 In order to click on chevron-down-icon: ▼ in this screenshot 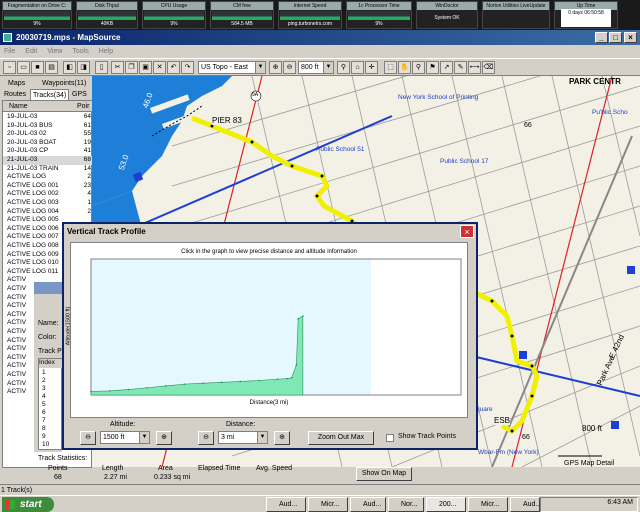, I will do `click(262, 437)`.